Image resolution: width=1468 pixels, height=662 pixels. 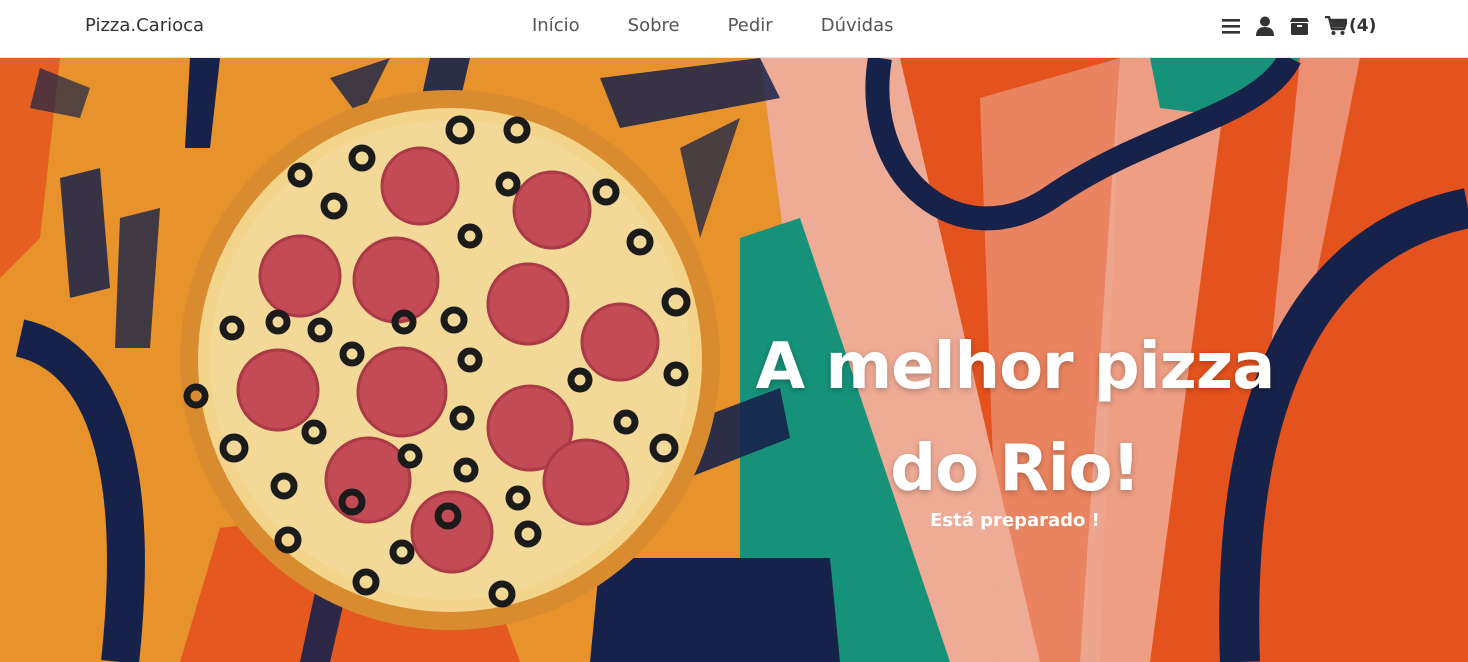 What do you see at coordinates (654, 25) in the screenshot?
I see `nav-link-sobre: Sobre` at bounding box center [654, 25].